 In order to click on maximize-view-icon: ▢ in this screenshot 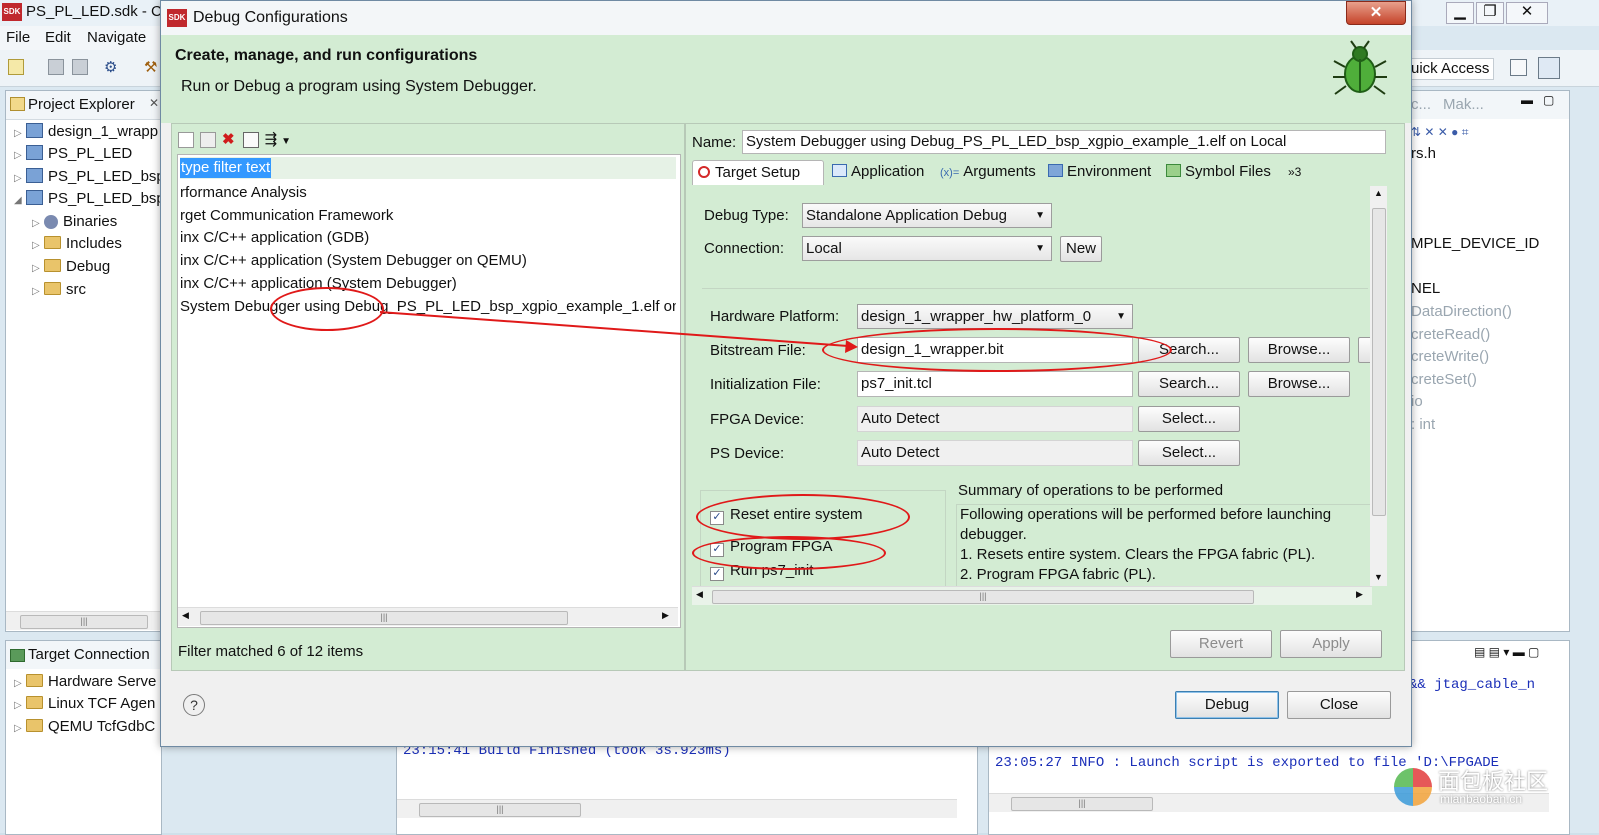, I will do `click(1548, 100)`.